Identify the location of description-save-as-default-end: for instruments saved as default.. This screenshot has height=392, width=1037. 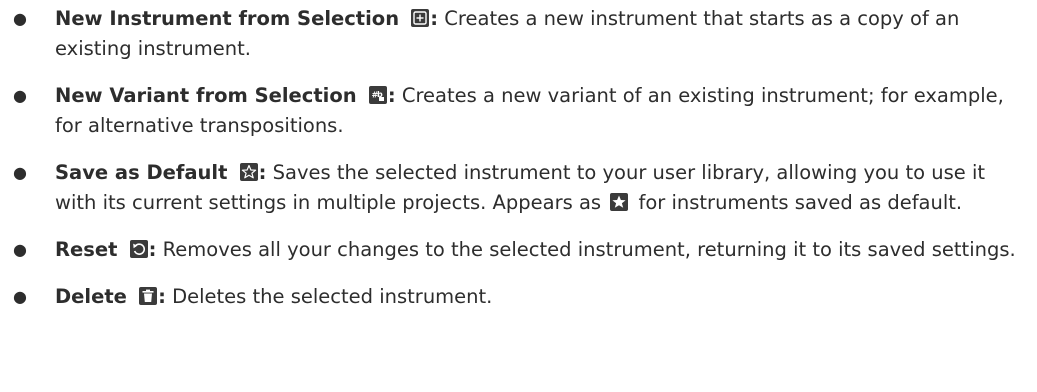
(797, 202).